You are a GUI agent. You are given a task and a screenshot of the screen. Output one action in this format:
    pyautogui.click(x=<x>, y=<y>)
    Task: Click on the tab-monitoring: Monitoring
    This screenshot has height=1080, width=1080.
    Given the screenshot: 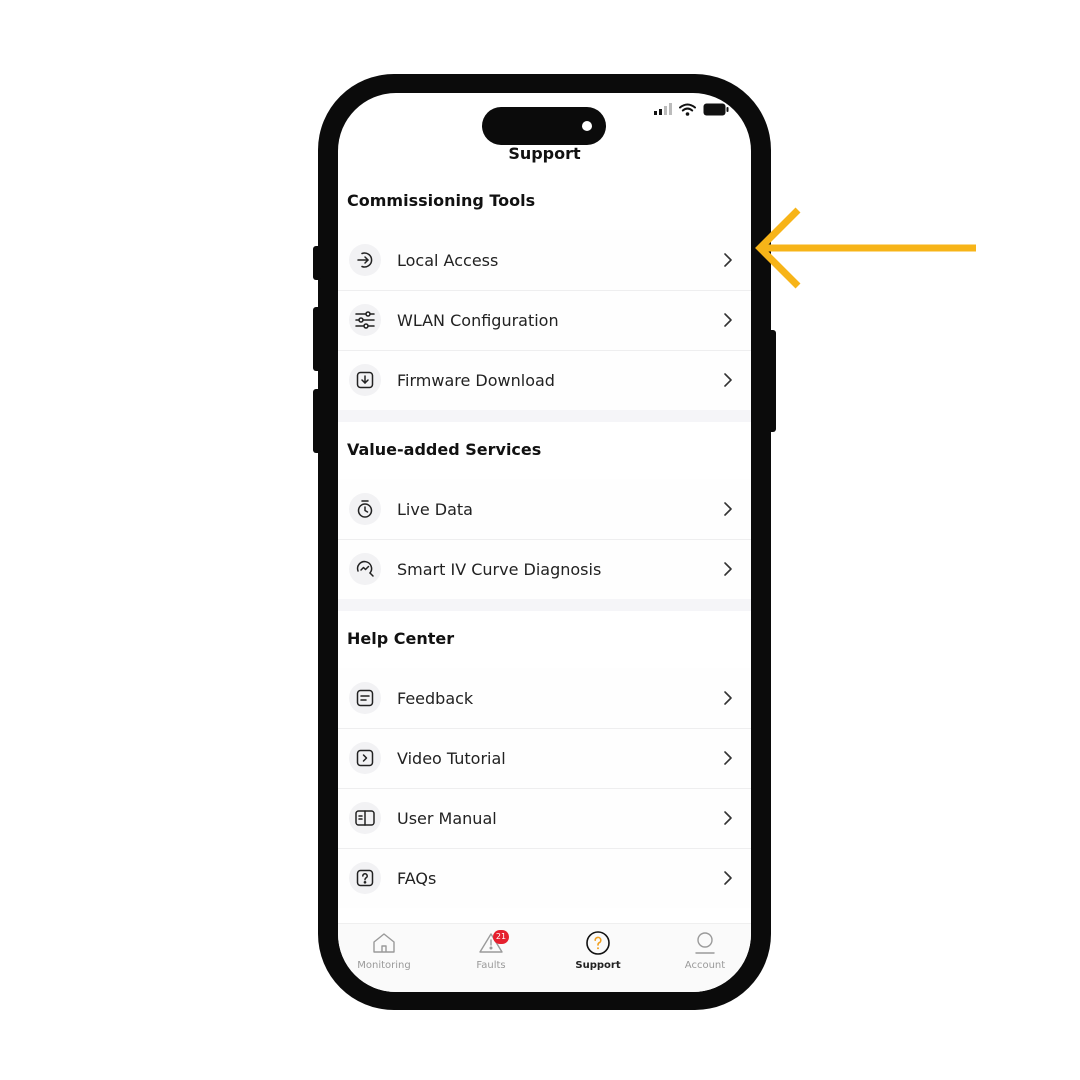 What is the action you would take?
    pyautogui.click(x=384, y=949)
    